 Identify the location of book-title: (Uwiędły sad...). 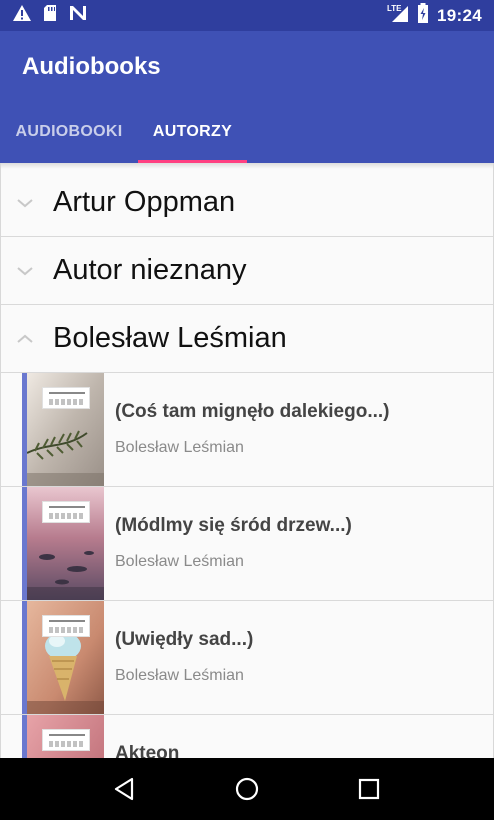
(184, 639).